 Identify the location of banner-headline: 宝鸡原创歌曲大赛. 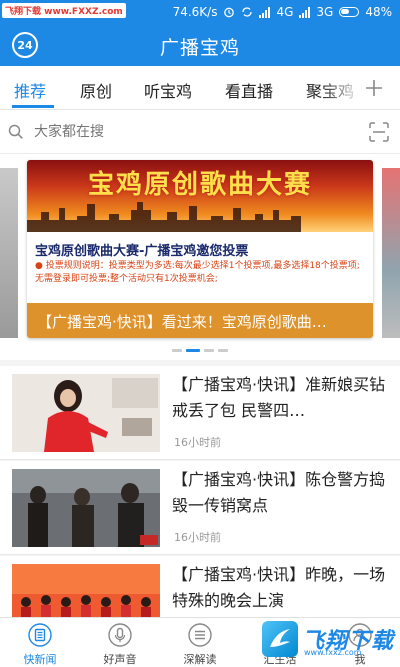
(199, 185).